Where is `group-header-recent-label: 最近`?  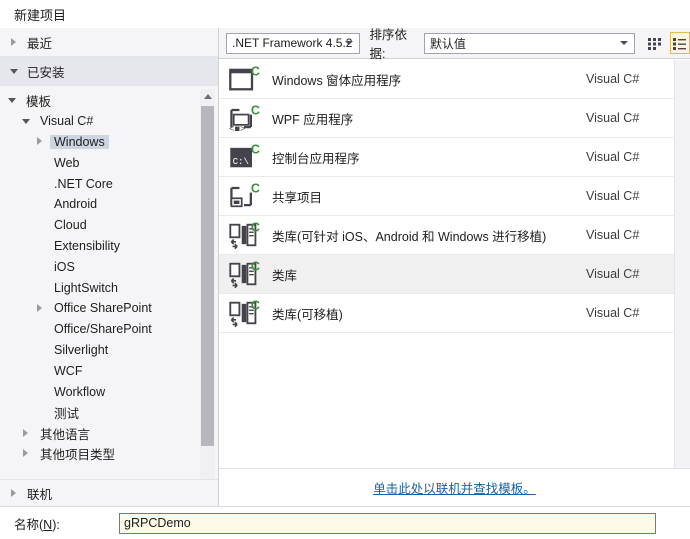 group-header-recent-label: 最近 is located at coordinates (40, 43).